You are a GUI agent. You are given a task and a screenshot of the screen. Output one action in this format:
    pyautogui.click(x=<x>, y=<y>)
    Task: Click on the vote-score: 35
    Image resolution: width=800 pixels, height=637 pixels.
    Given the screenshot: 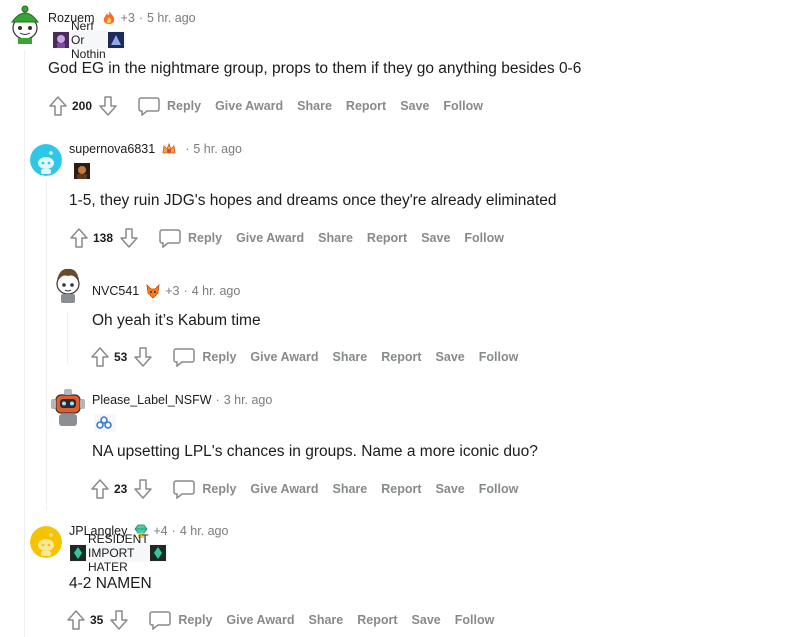 What is the action you would take?
    pyautogui.click(x=97, y=620)
    